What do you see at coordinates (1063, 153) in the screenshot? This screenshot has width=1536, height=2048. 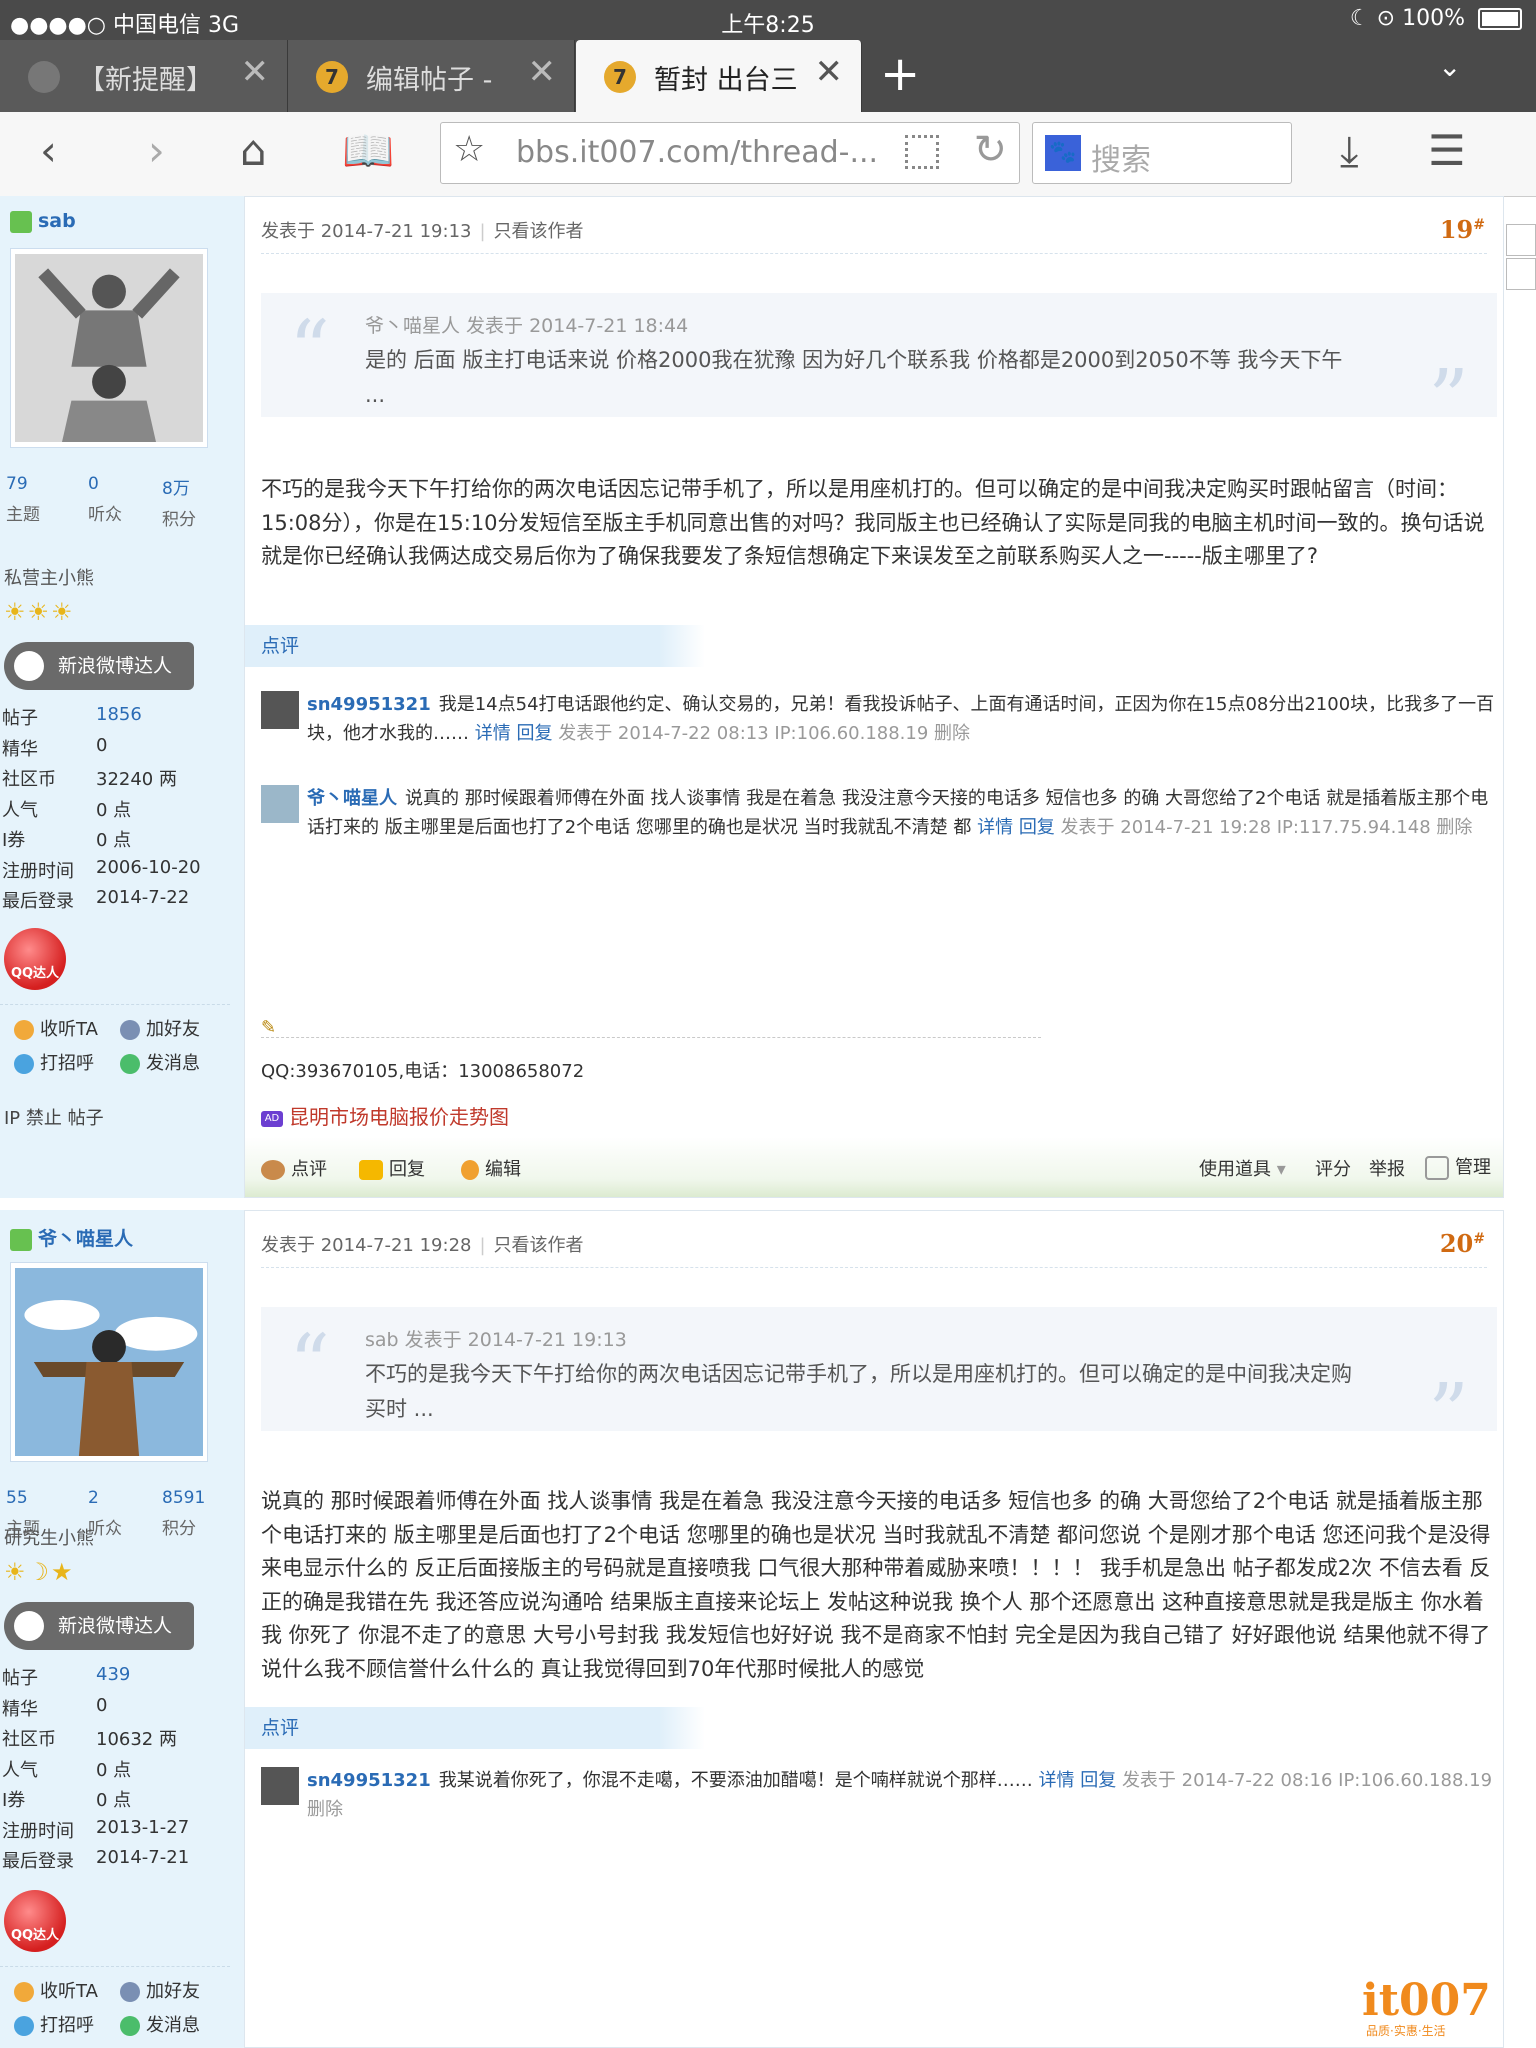 I see `baidu-paw-icon: 🐾` at bounding box center [1063, 153].